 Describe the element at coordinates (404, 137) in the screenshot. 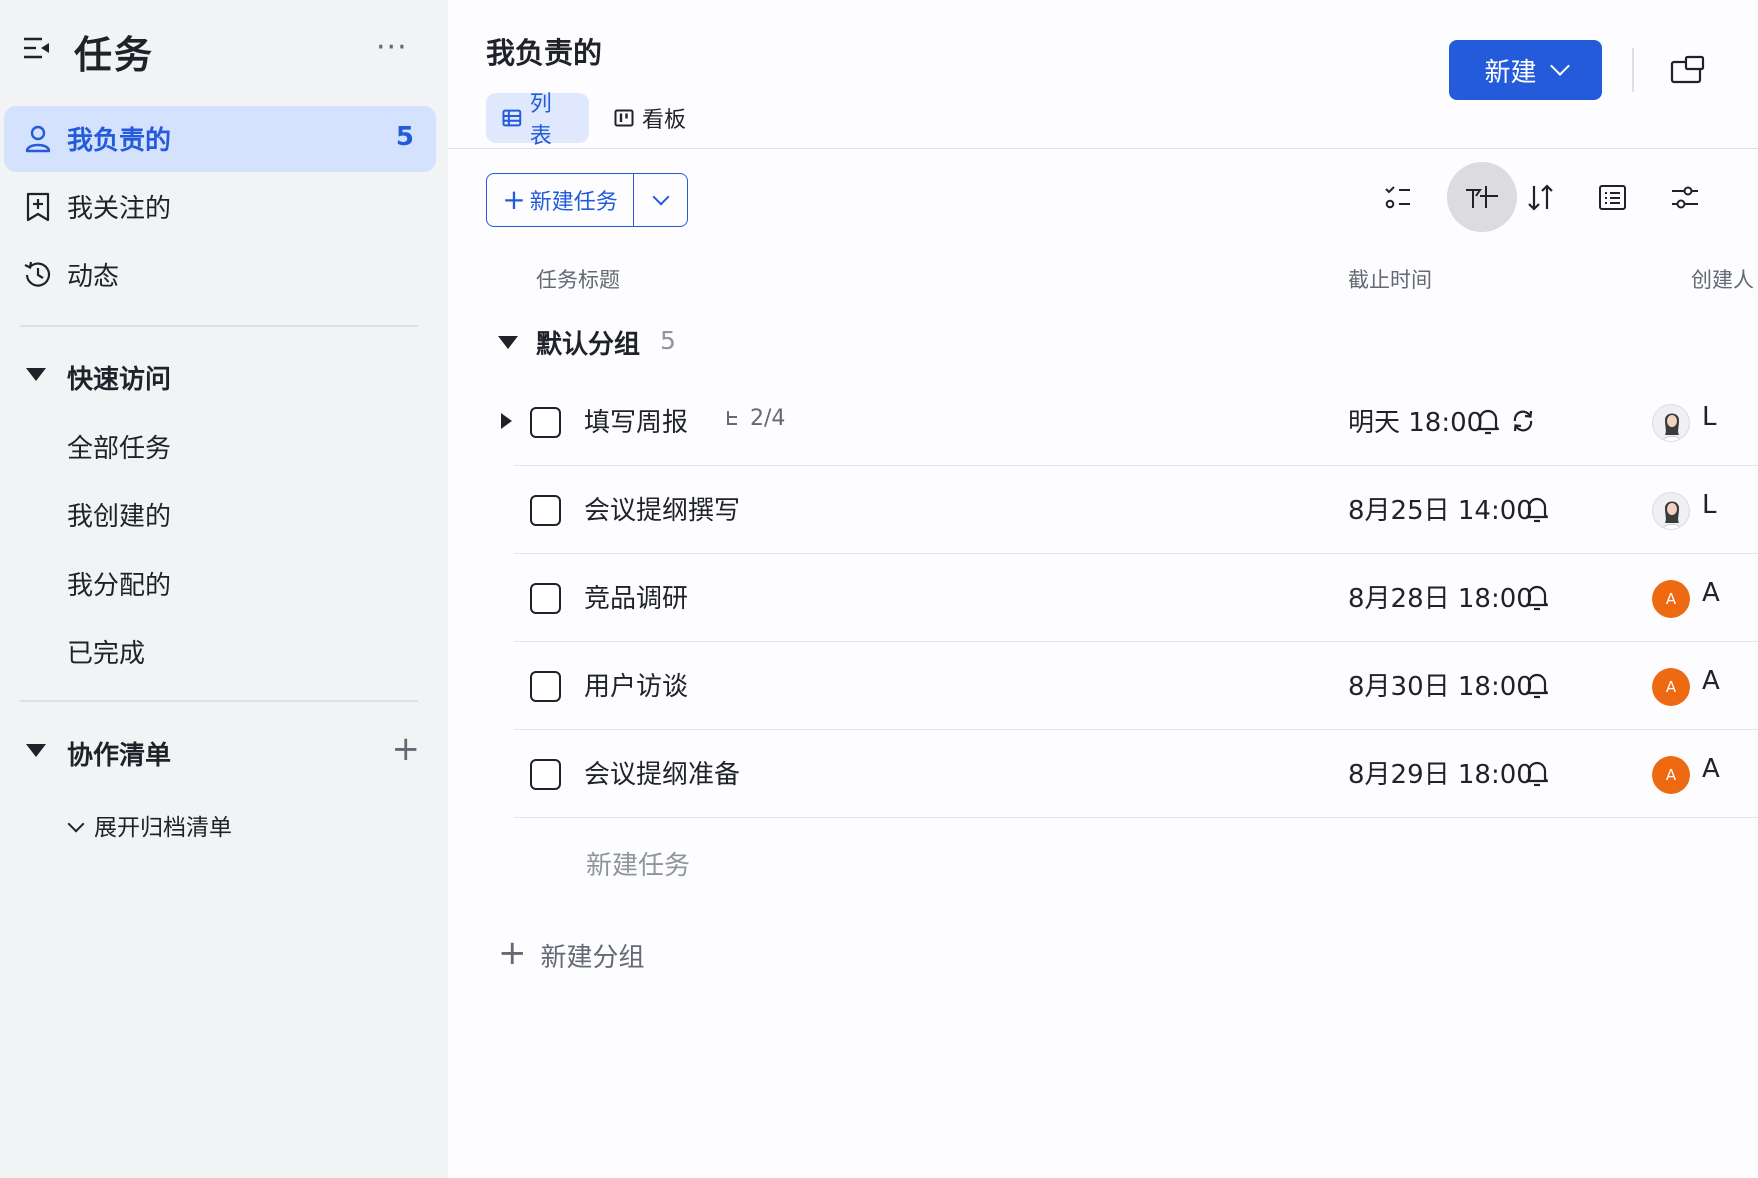

I see `nav-item-count: 5` at that location.